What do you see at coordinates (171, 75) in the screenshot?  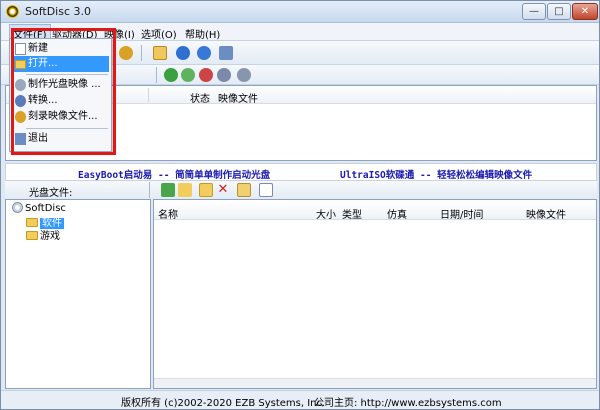 I see `mount-icon` at bounding box center [171, 75].